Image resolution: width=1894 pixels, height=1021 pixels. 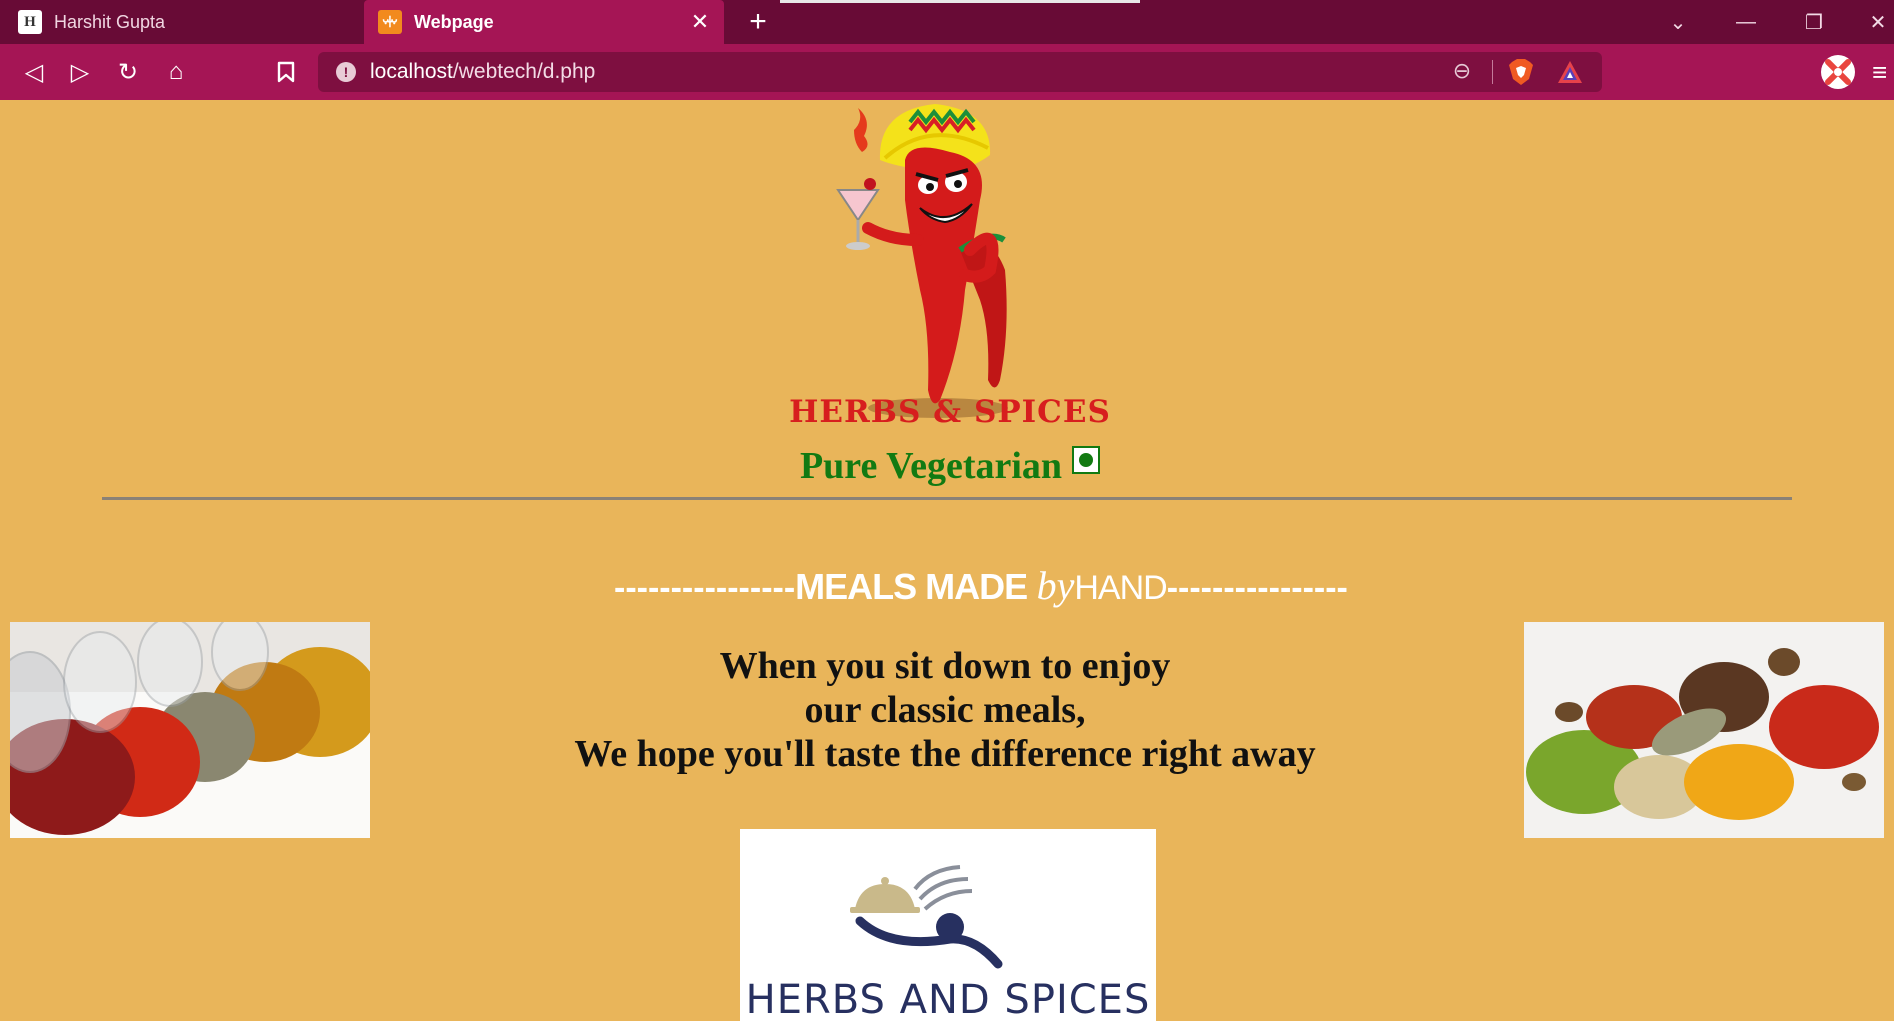 I want to click on close-window-button: ✕, so click(x=1872, y=22).